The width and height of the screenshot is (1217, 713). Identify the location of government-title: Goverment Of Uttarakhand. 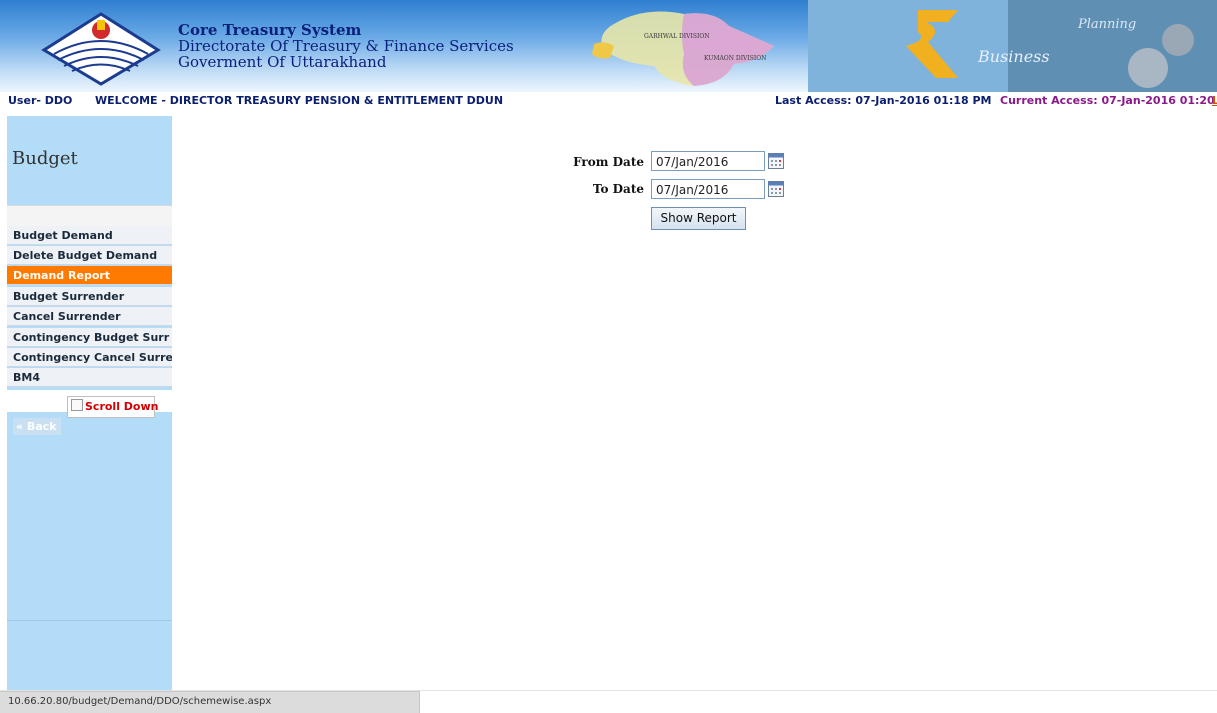
(282, 62).